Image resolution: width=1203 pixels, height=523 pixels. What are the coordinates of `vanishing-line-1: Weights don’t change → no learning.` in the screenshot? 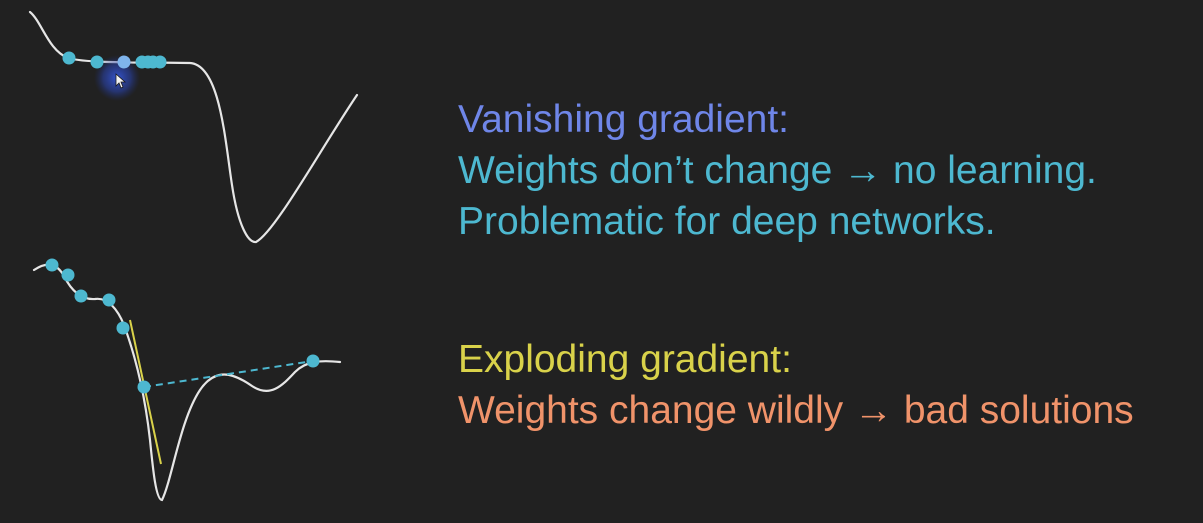 It's located at (777, 170).